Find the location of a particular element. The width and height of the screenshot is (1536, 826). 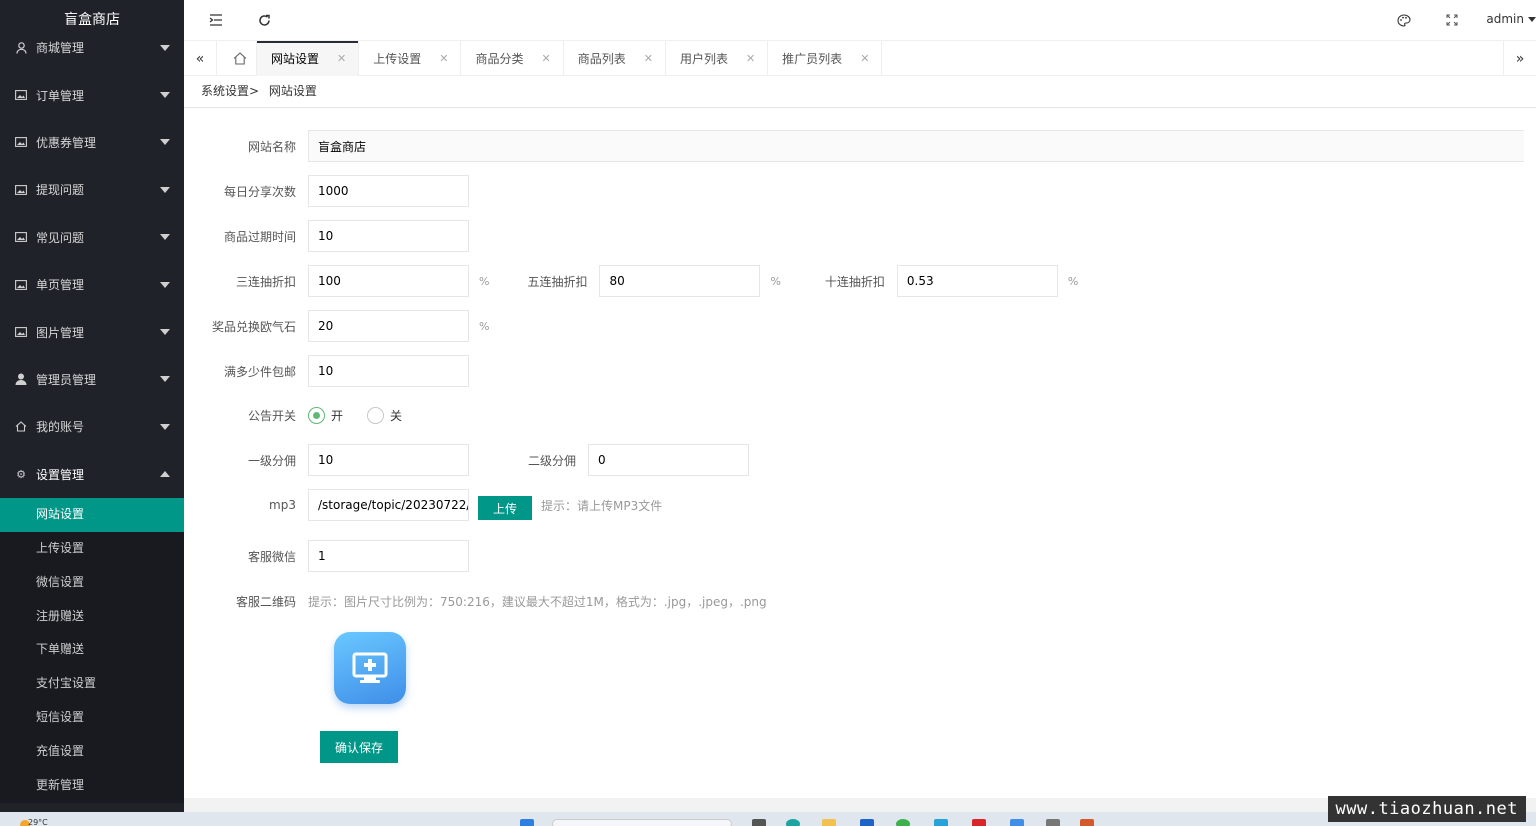

sidebar-item-settings: ⚙ 设置管理 is located at coordinates (92, 474).